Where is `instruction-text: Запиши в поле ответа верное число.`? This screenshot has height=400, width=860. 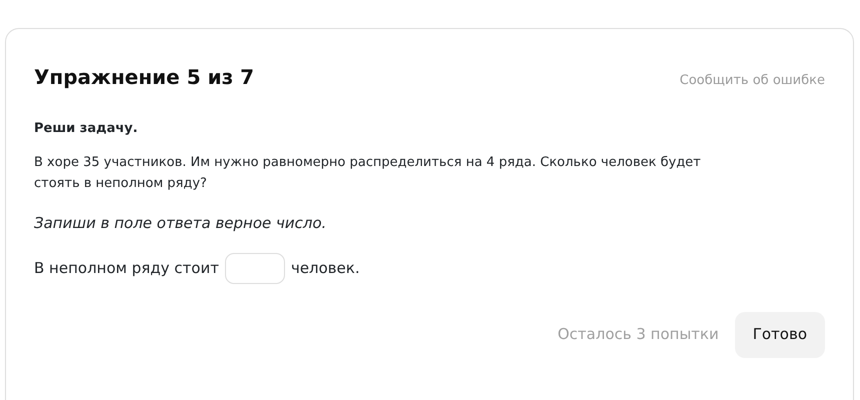
instruction-text: Запиши в поле ответа верное число. is located at coordinates (181, 223).